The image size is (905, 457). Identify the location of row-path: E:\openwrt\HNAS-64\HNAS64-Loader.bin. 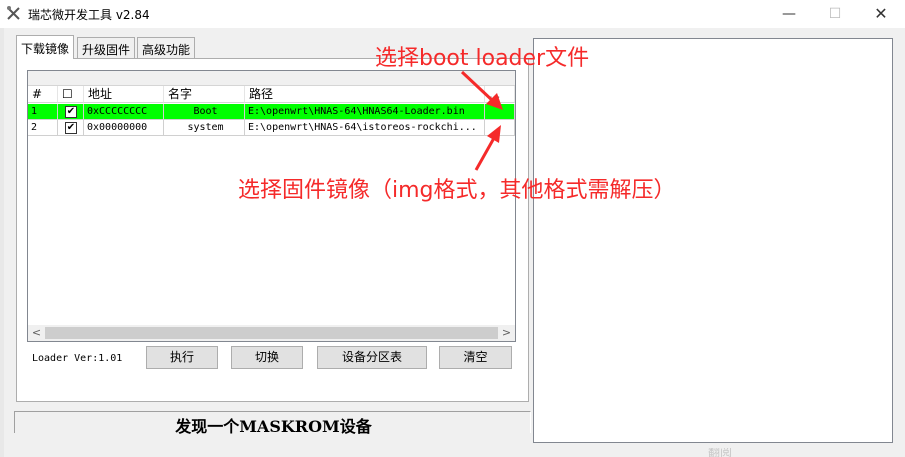
(365, 112).